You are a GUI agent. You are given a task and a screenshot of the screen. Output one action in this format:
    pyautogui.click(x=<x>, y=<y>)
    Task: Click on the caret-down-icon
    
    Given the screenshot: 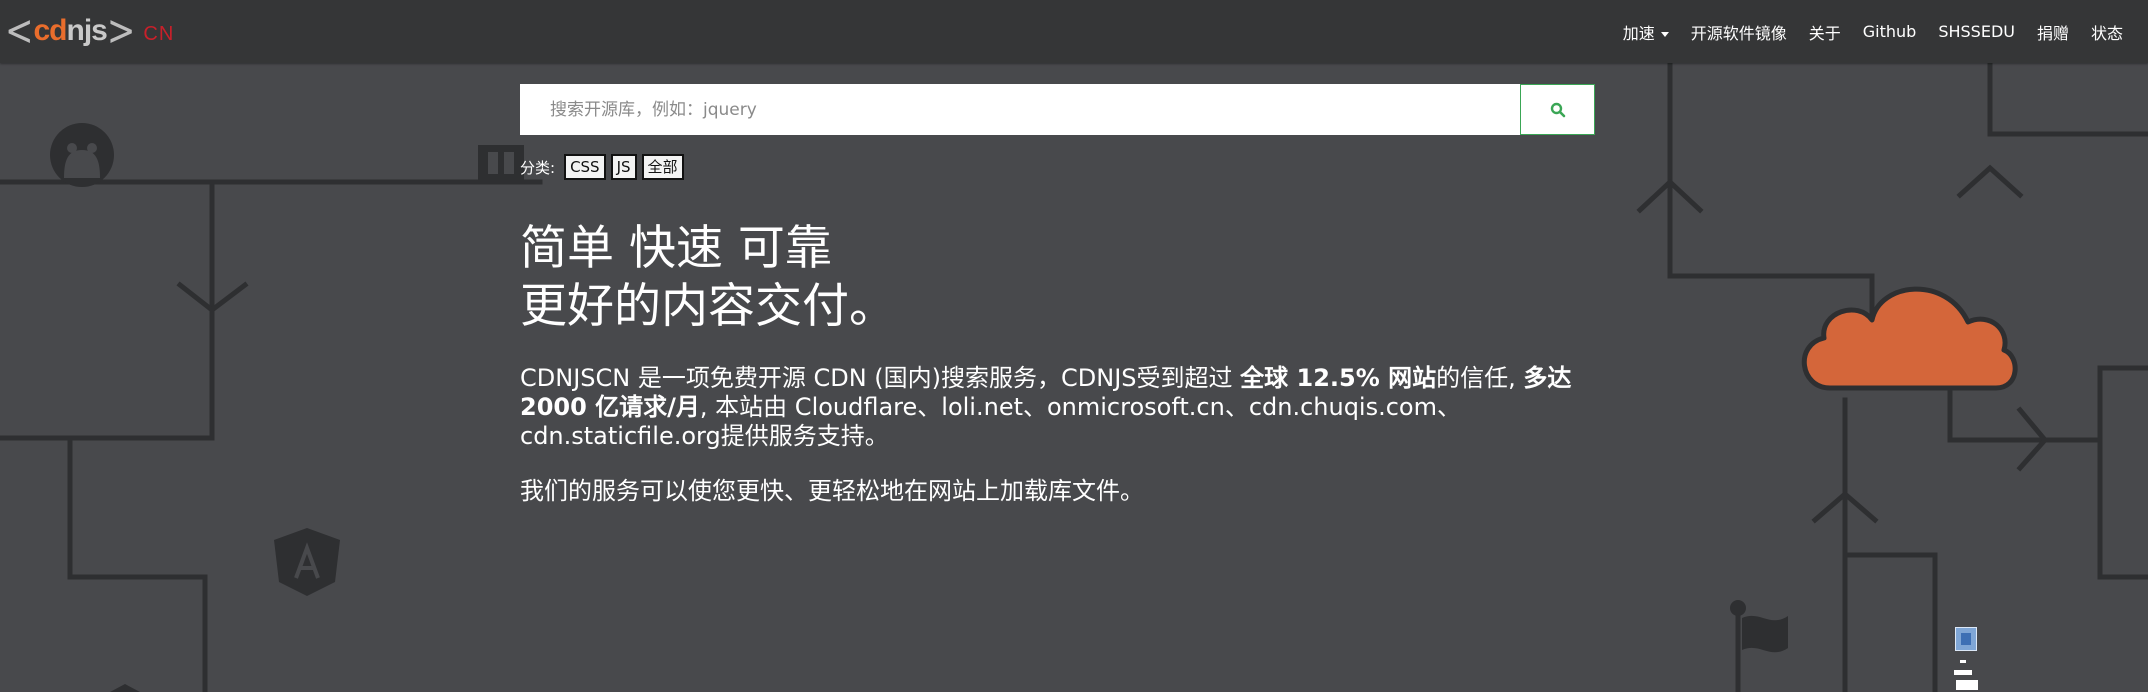 What is the action you would take?
    pyautogui.click(x=1664, y=34)
    